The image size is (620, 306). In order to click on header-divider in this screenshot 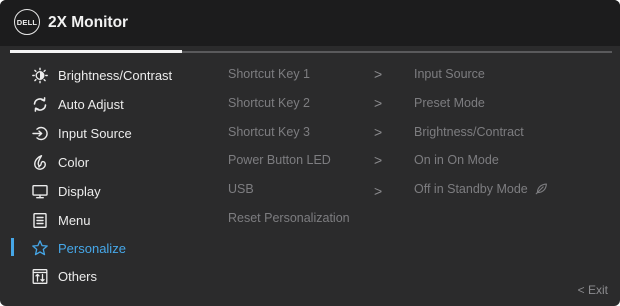, I will do `click(397, 51)`.